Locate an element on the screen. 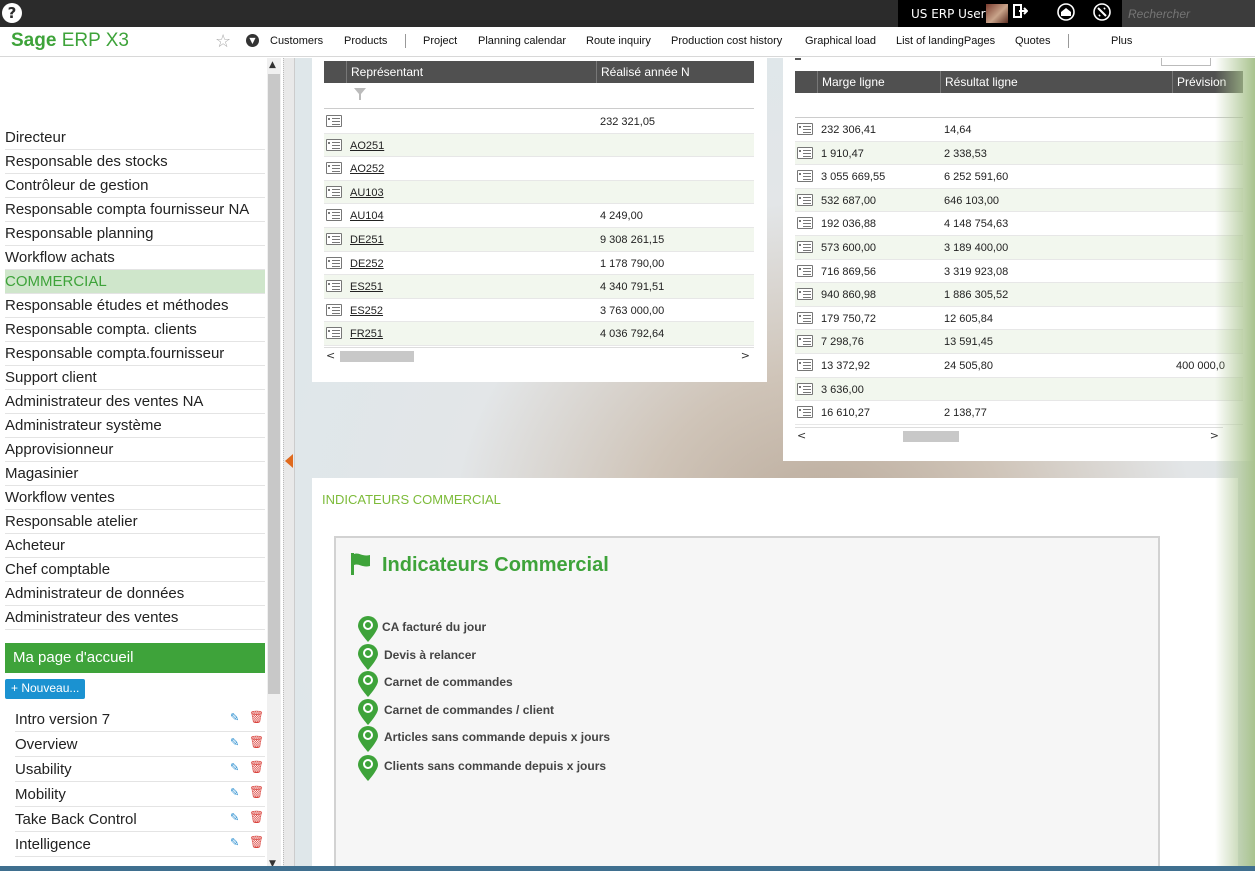  table-row: 3 055 669,55 6 252 591,60 is located at coordinates (1019, 177).